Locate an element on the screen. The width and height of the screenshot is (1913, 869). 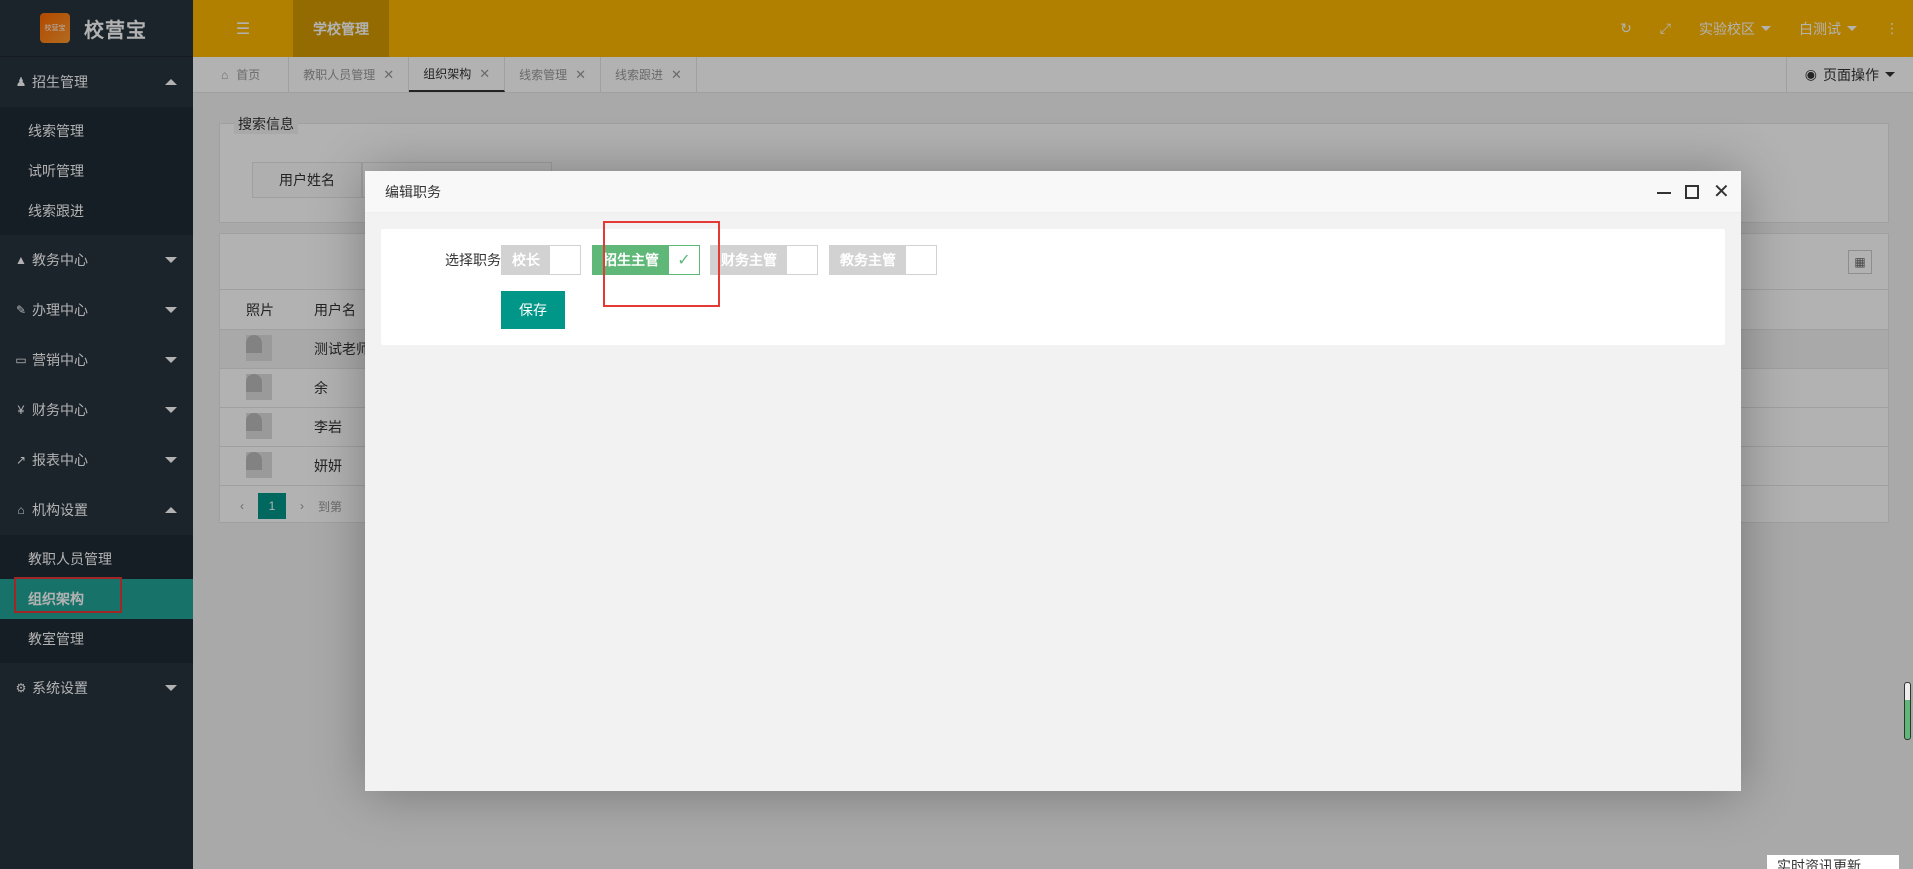
role-label: 教务主管 is located at coordinates (868, 260).